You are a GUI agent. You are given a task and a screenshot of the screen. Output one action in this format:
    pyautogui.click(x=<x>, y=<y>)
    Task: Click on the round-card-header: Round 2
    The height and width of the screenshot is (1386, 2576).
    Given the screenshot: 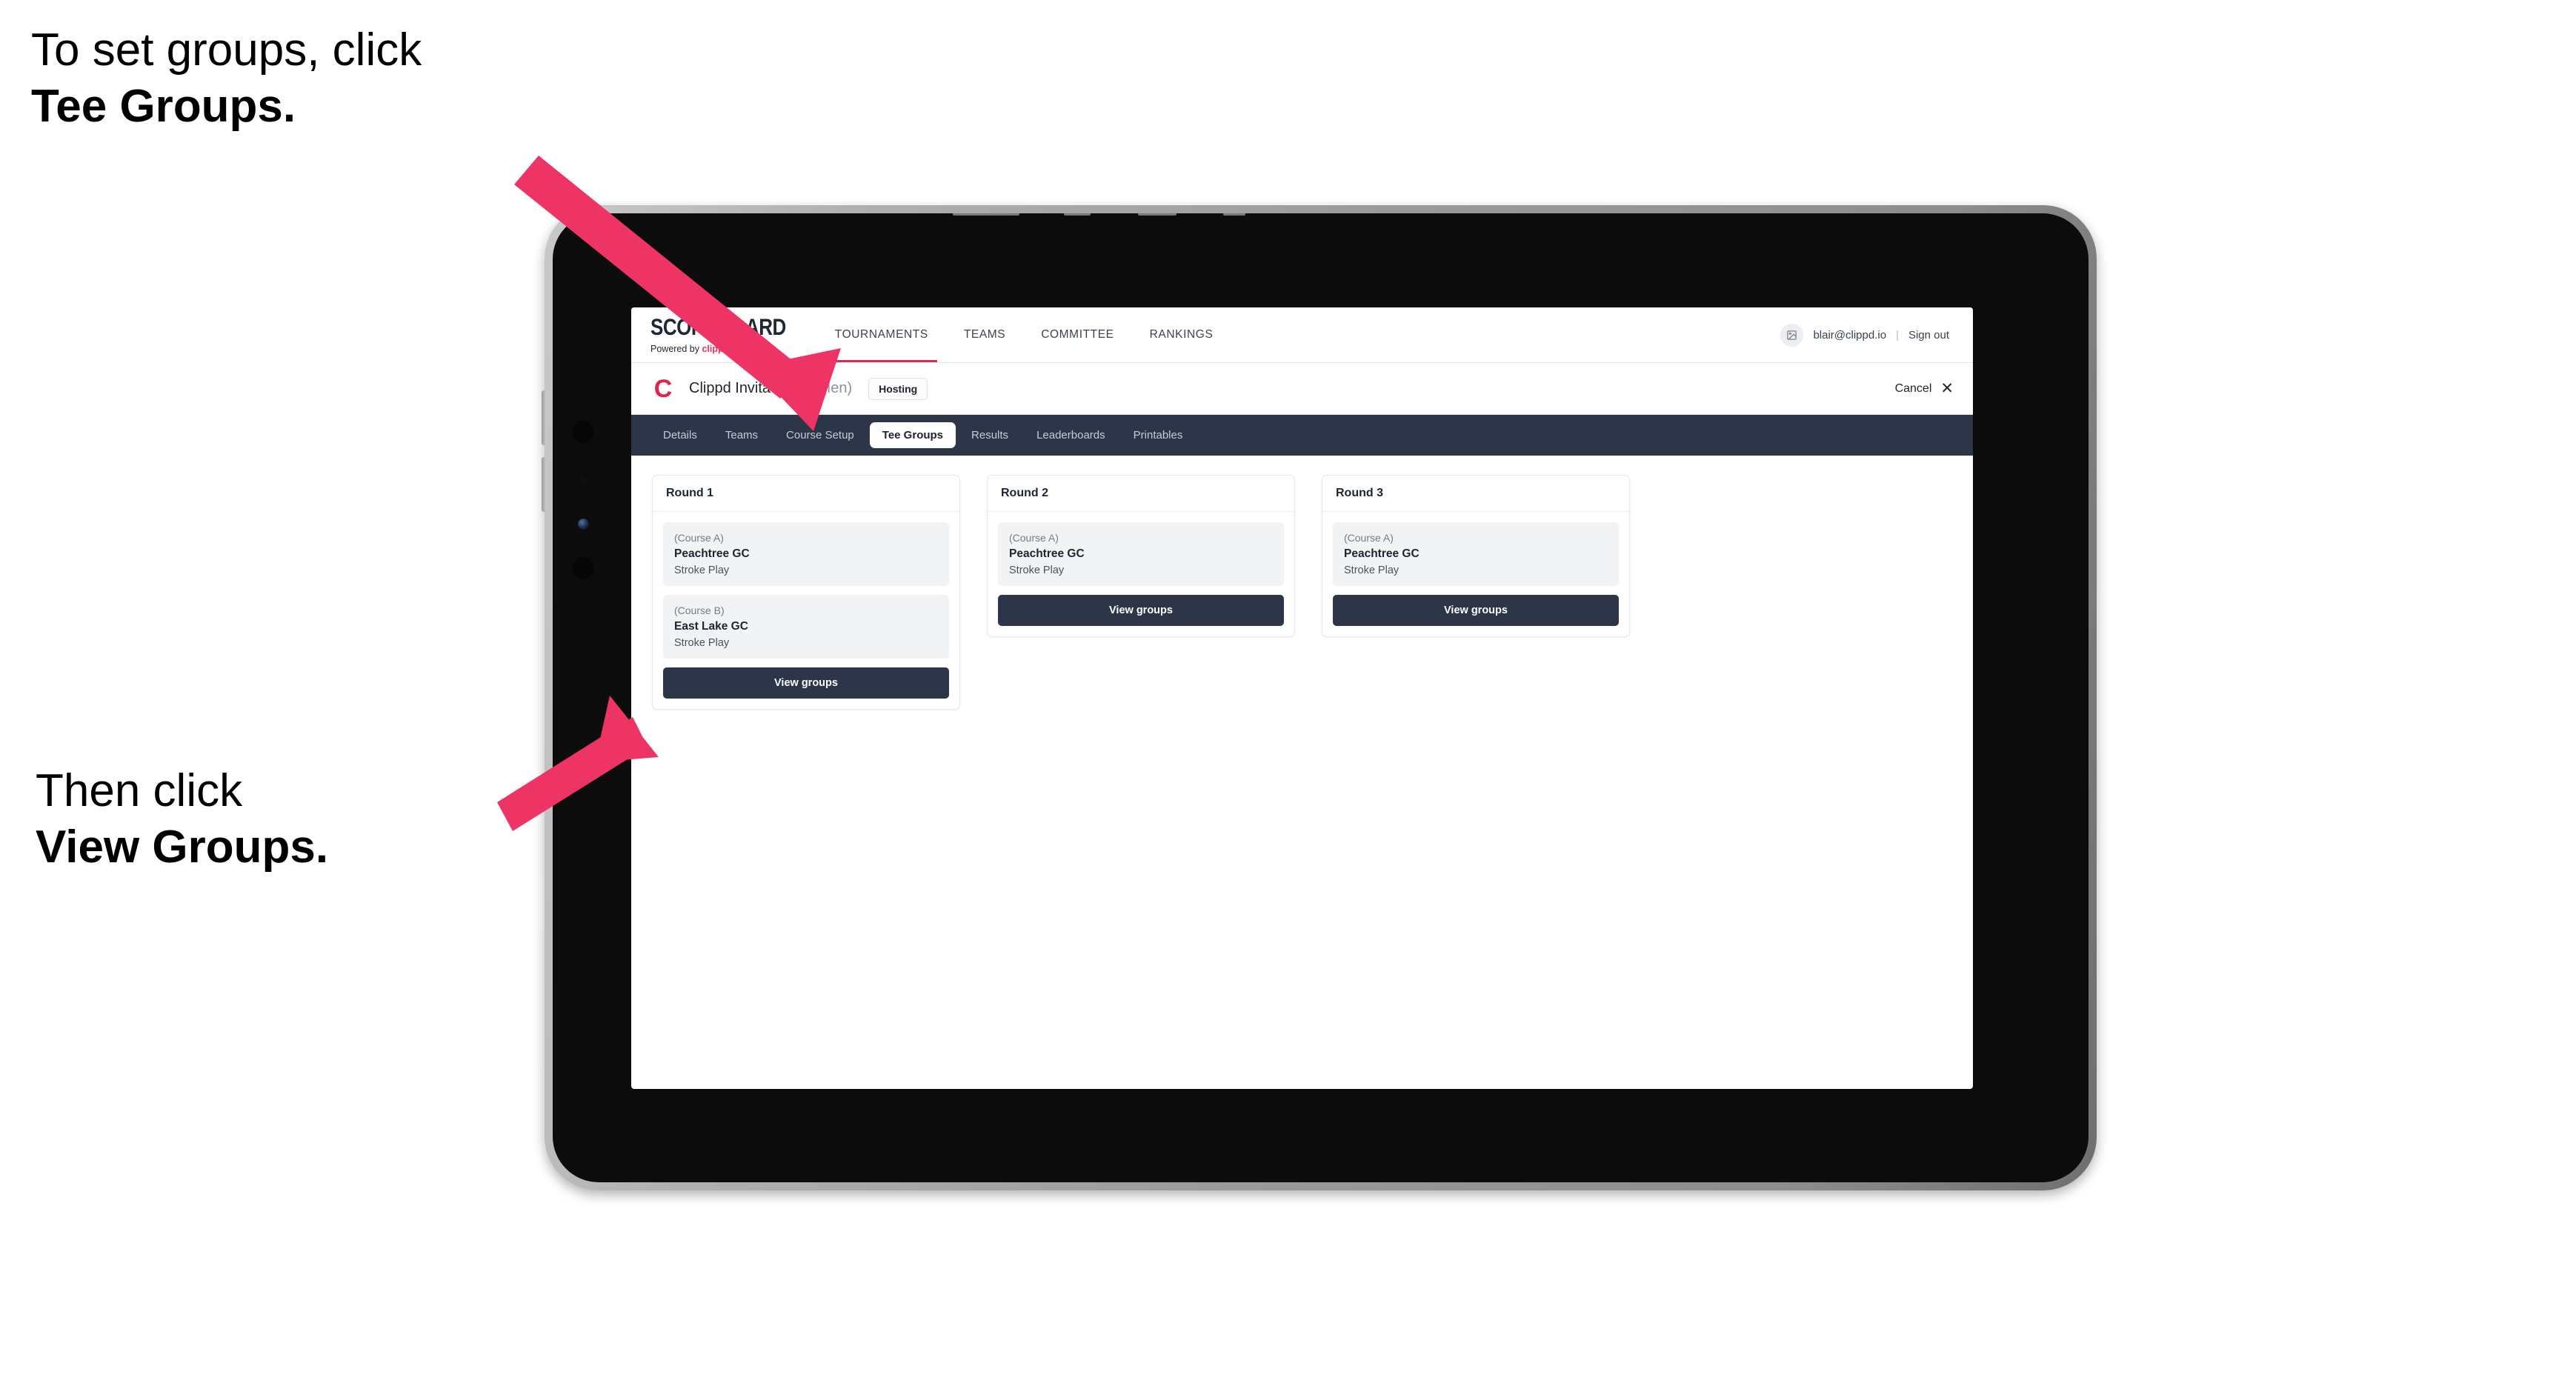 What is the action you would take?
    pyautogui.click(x=1141, y=494)
    